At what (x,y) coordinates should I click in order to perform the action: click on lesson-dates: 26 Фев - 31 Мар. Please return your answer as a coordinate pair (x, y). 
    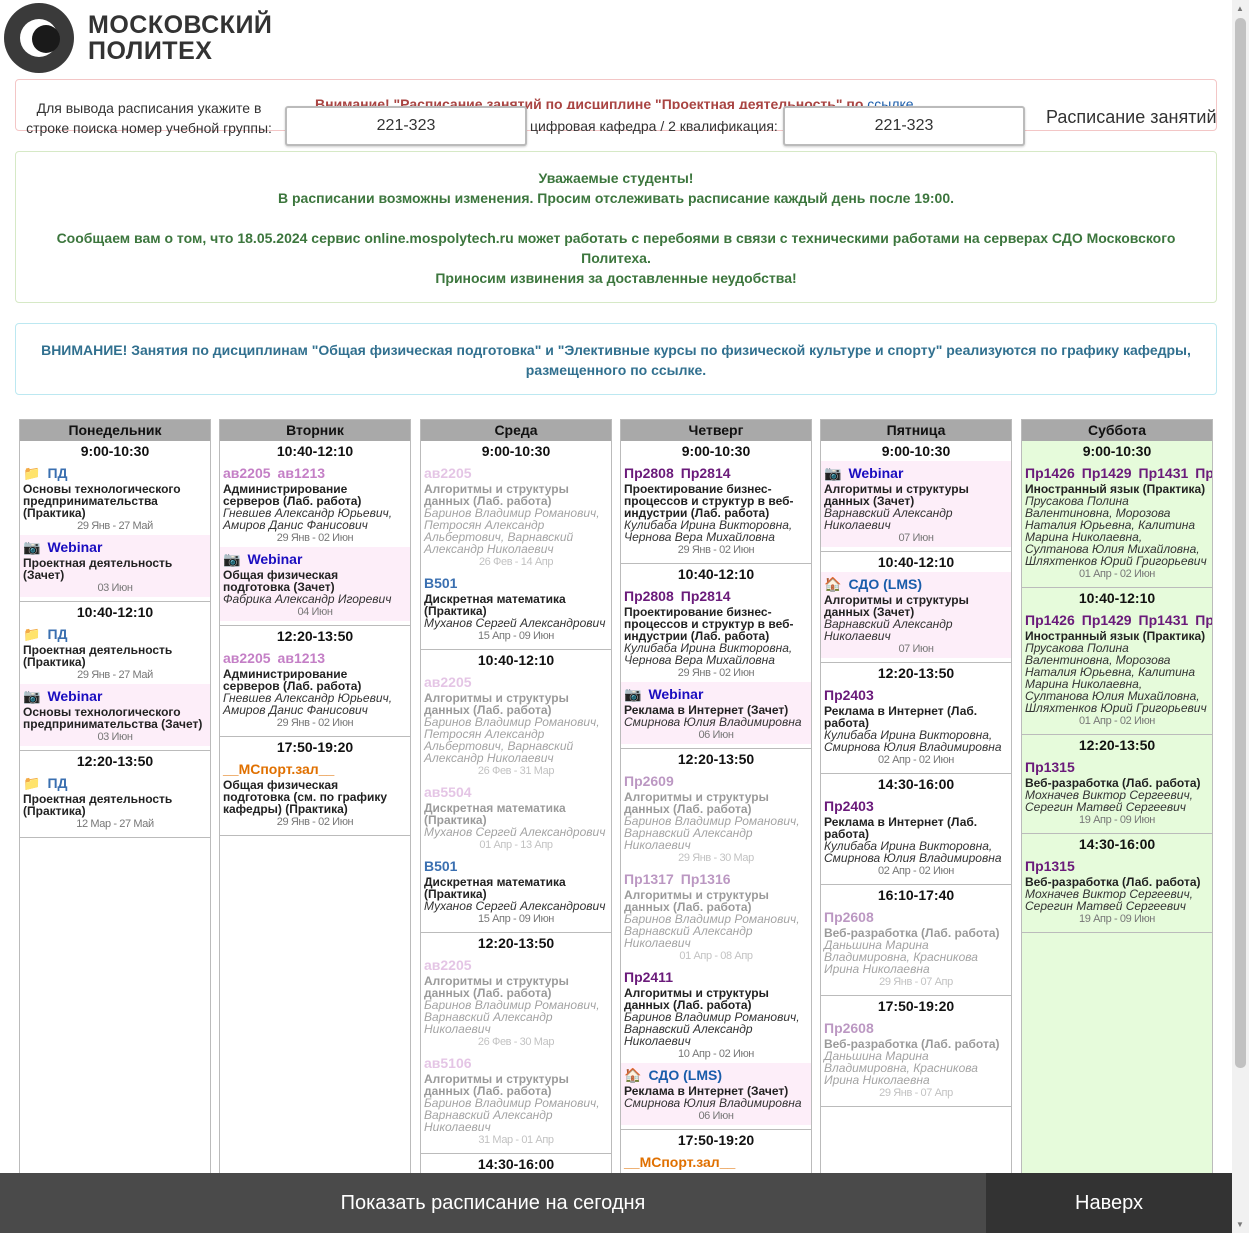
    Looking at the image, I should click on (516, 771).